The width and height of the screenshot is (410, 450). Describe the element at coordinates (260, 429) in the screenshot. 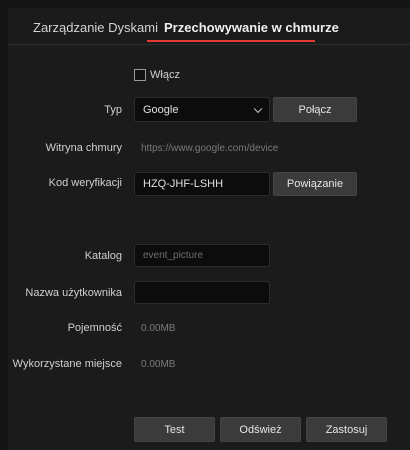

I see `refresh-button: Odśwież` at that location.